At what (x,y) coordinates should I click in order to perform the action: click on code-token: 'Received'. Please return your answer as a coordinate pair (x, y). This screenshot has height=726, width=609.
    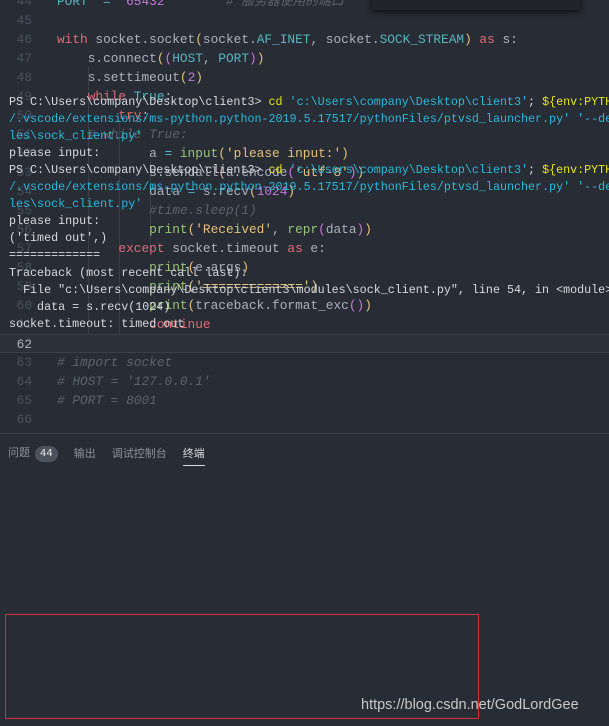
    Looking at the image, I should click on (234, 229).